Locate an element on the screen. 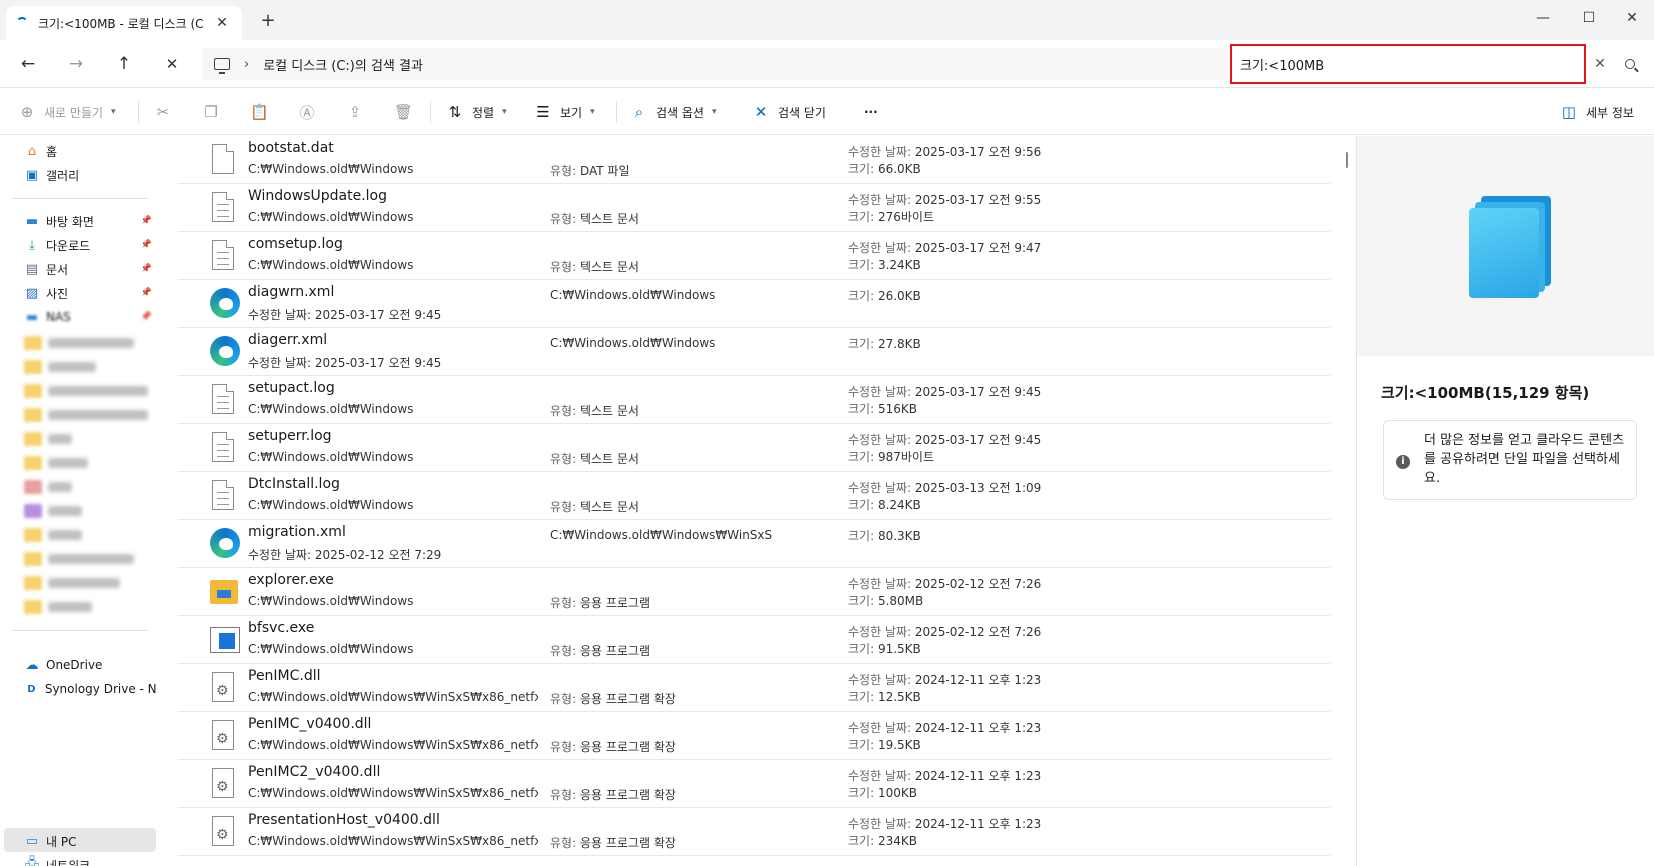  more-options-button: ··· is located at coordinates (871, 112).